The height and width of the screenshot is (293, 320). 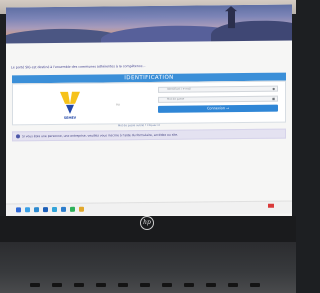 What do you see at coordinates (231, 19) in the screenshot?
I see `tower-silhouette` at bounding box center [231, 19].